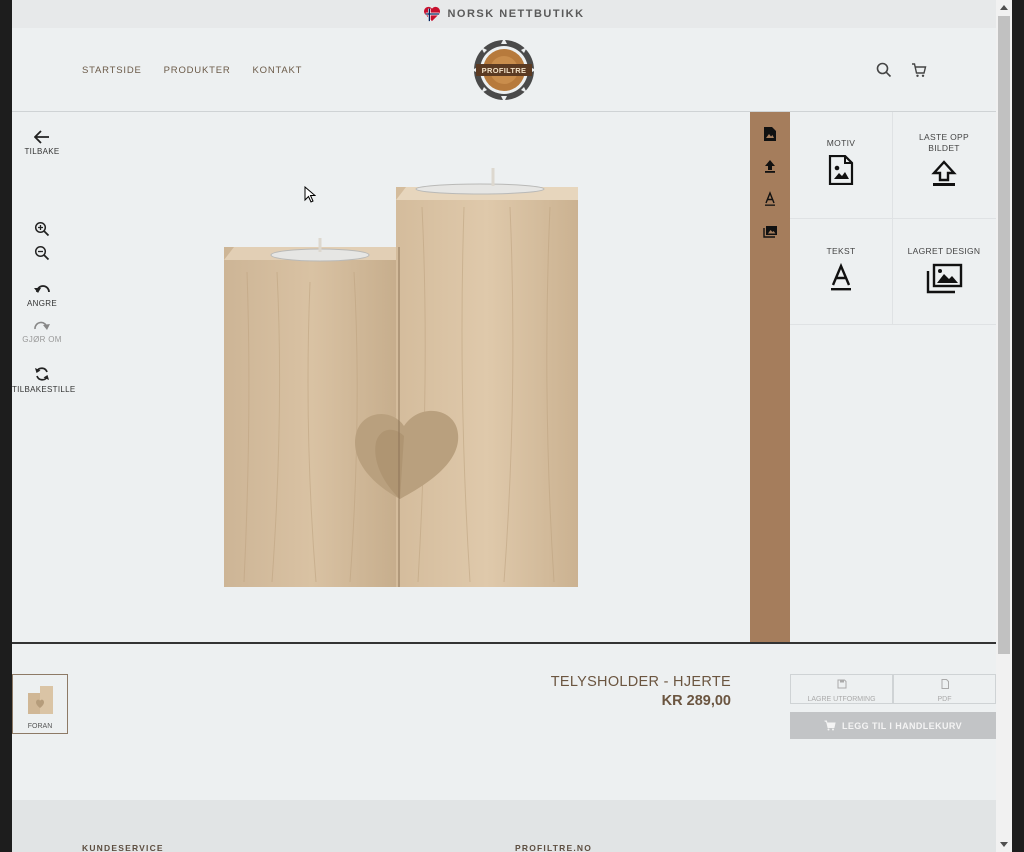 The height and width of the screenshot is (852, 1024). I want to click on heart-flag-icon, so click(432, 14).